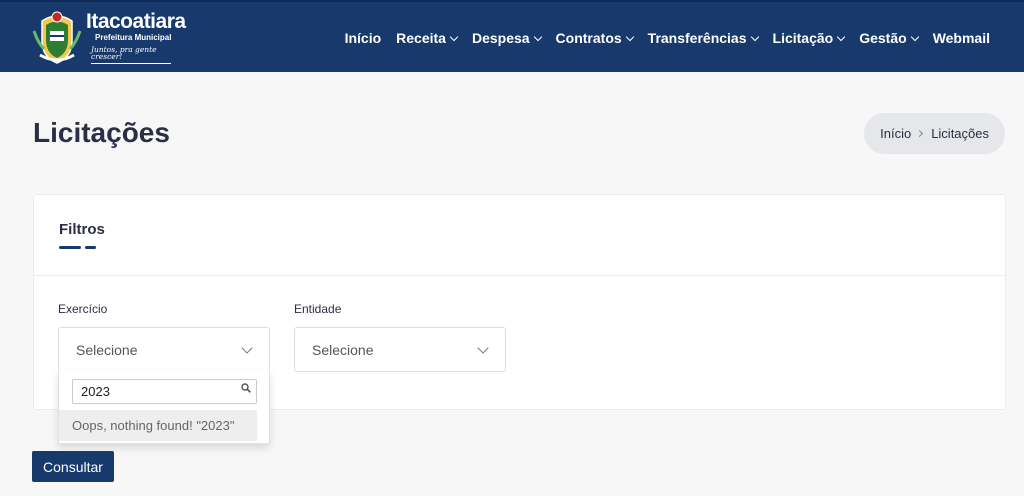  I want to click on nav-receita-label: Receita, so click(421, 38).